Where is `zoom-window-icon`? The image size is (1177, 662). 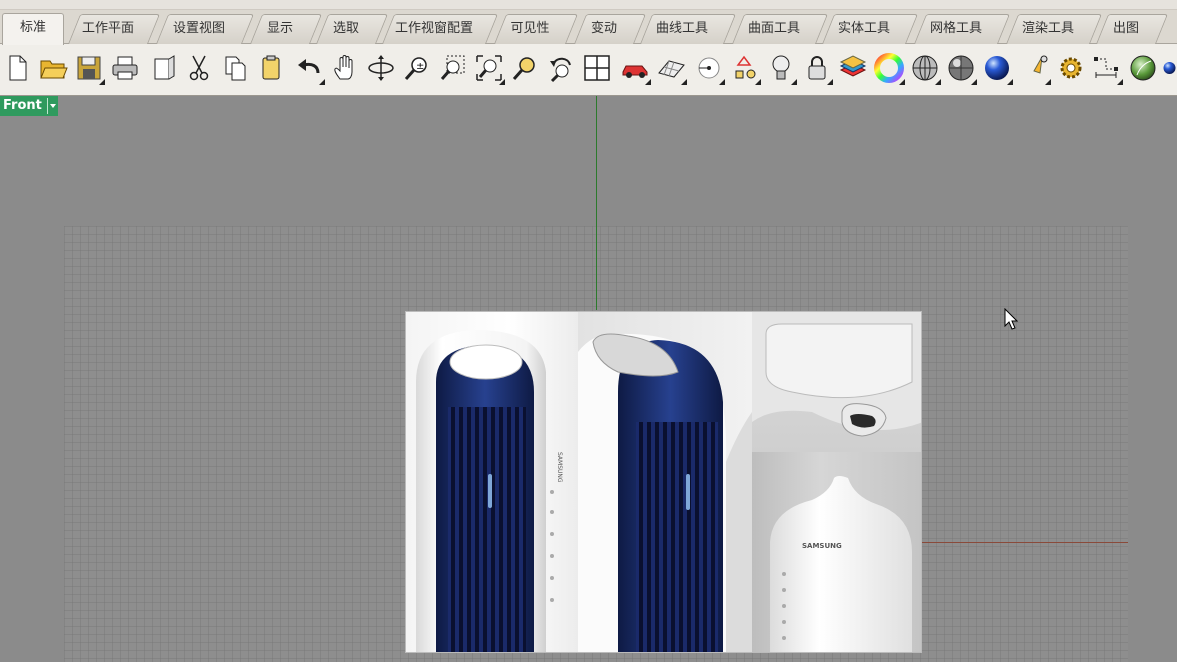
zoom-window-icon is located at coordinates (453, 68).